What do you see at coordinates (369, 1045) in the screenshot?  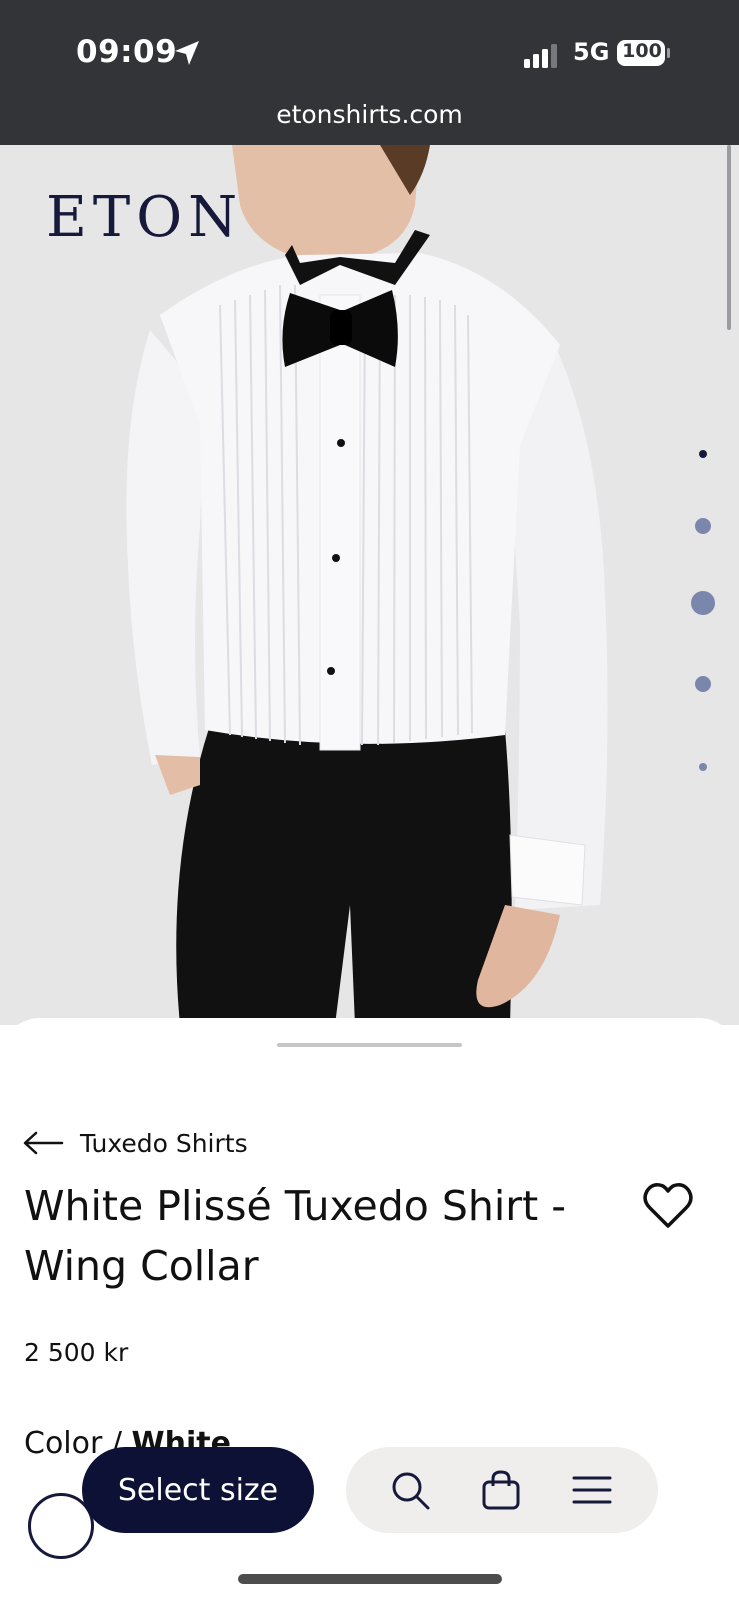 I see `sheet-grabber` at bounding box center [369, 1045].